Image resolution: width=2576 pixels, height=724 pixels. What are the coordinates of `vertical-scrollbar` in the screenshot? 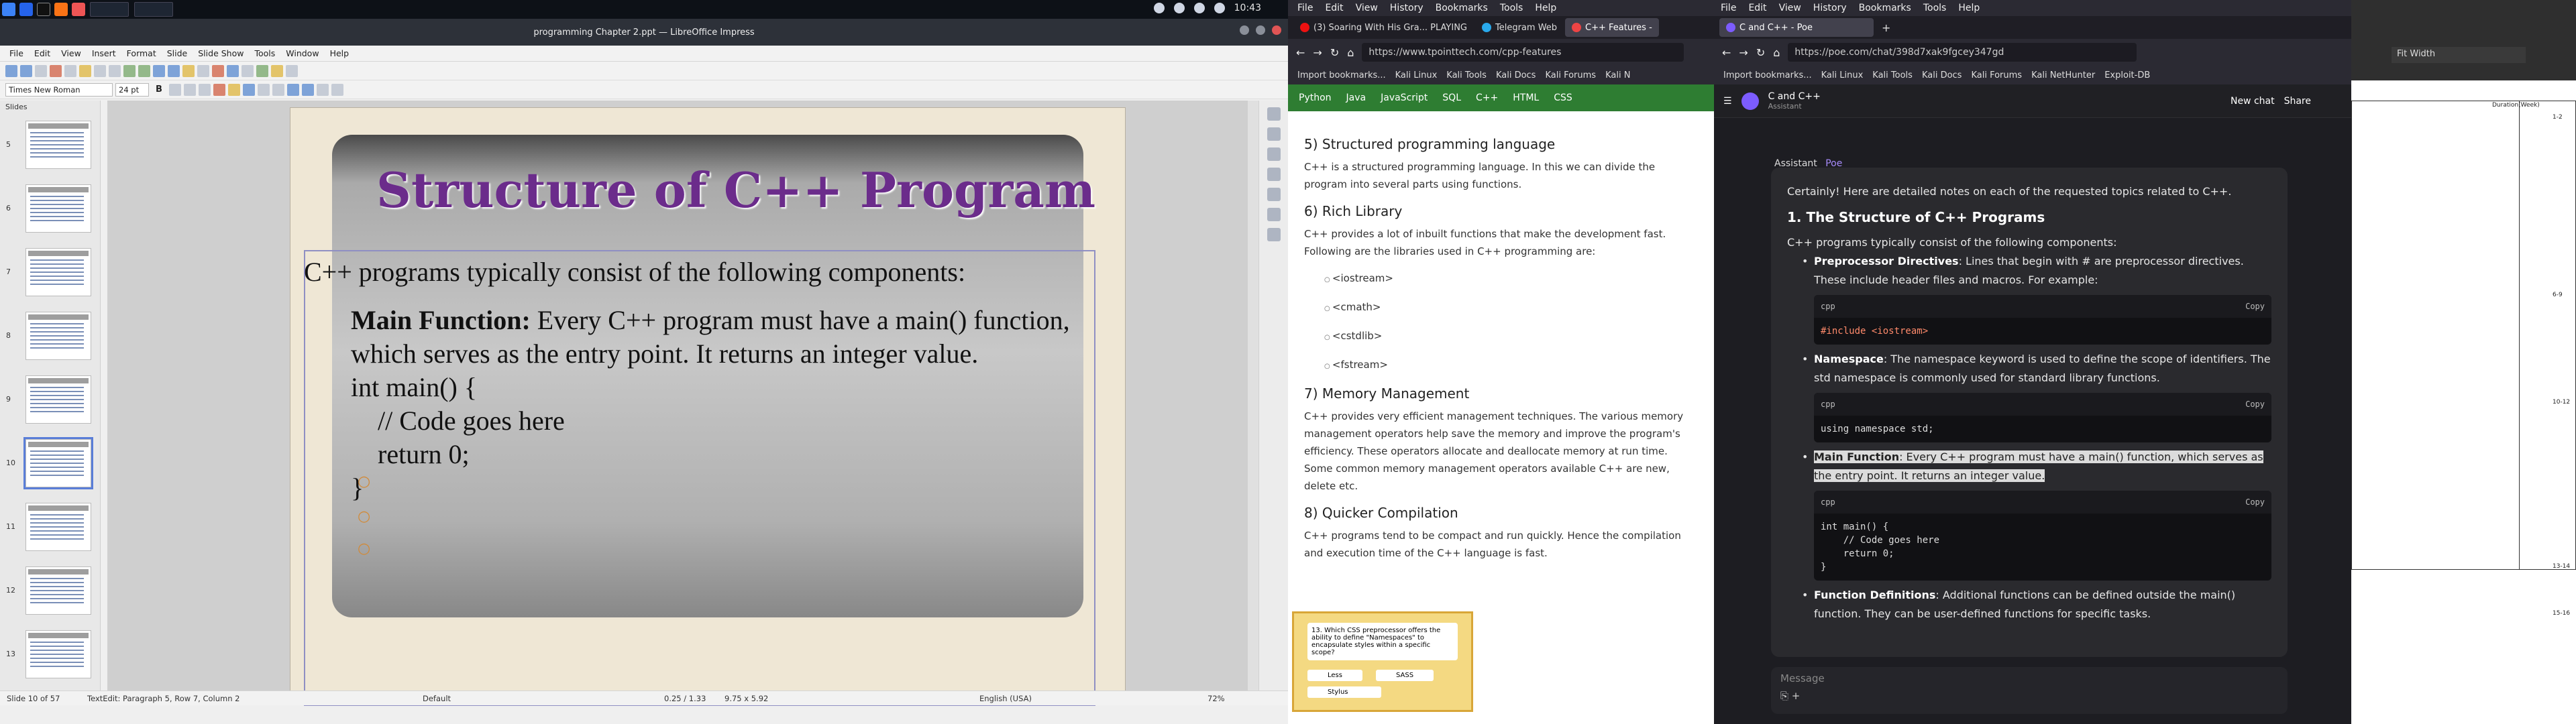 It's located at (1253, 395).